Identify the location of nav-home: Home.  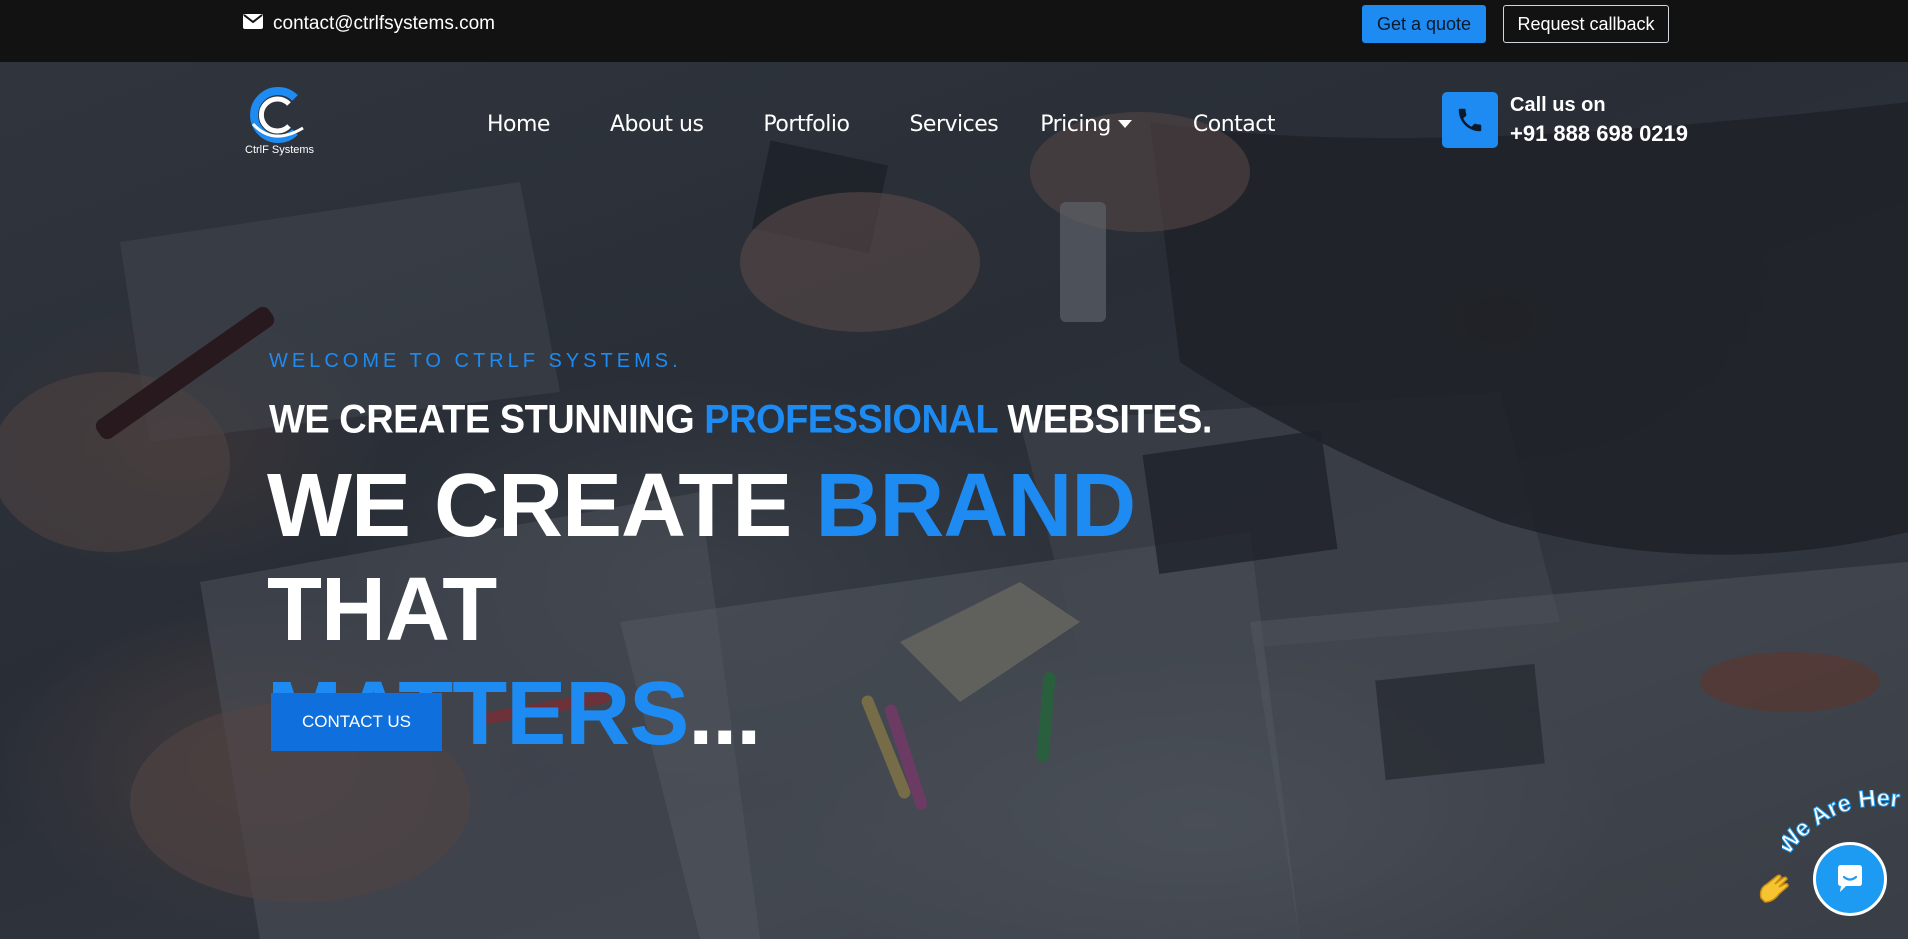
(518, 124).